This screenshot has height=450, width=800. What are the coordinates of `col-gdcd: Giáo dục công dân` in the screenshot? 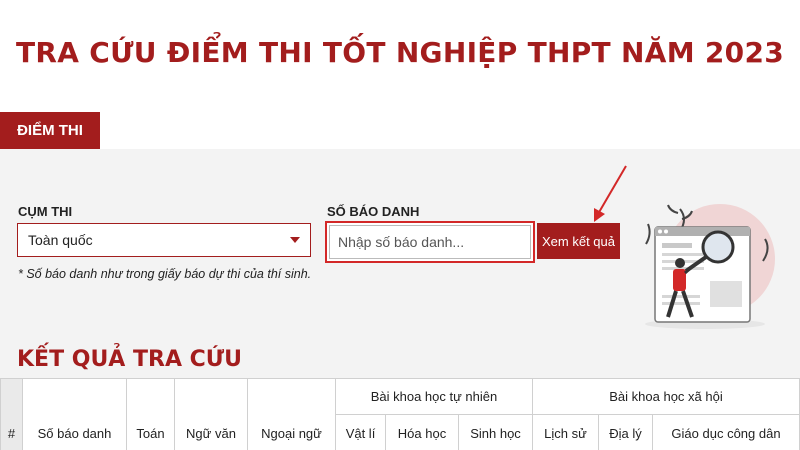 It's located at (726, 432).